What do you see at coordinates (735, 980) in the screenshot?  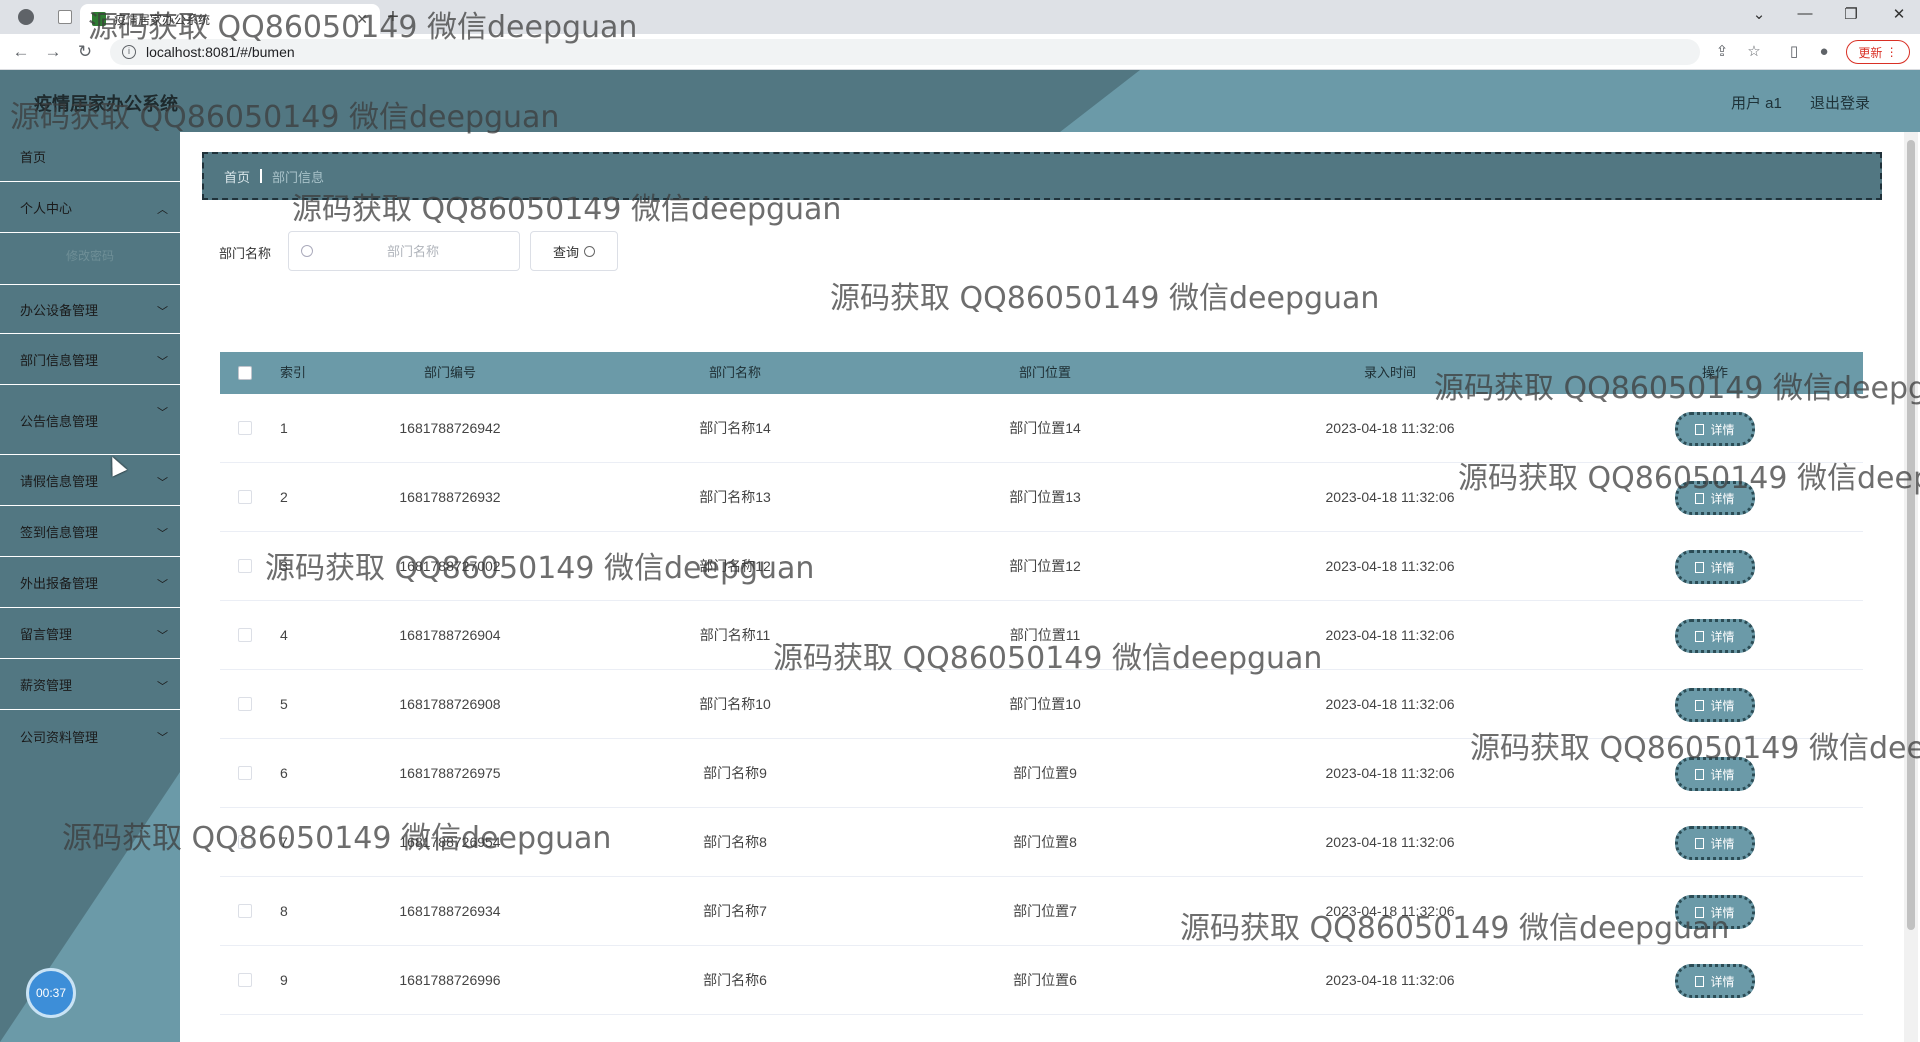 I see `cell-name: 部门名称6` at bounding box center [735, 980].